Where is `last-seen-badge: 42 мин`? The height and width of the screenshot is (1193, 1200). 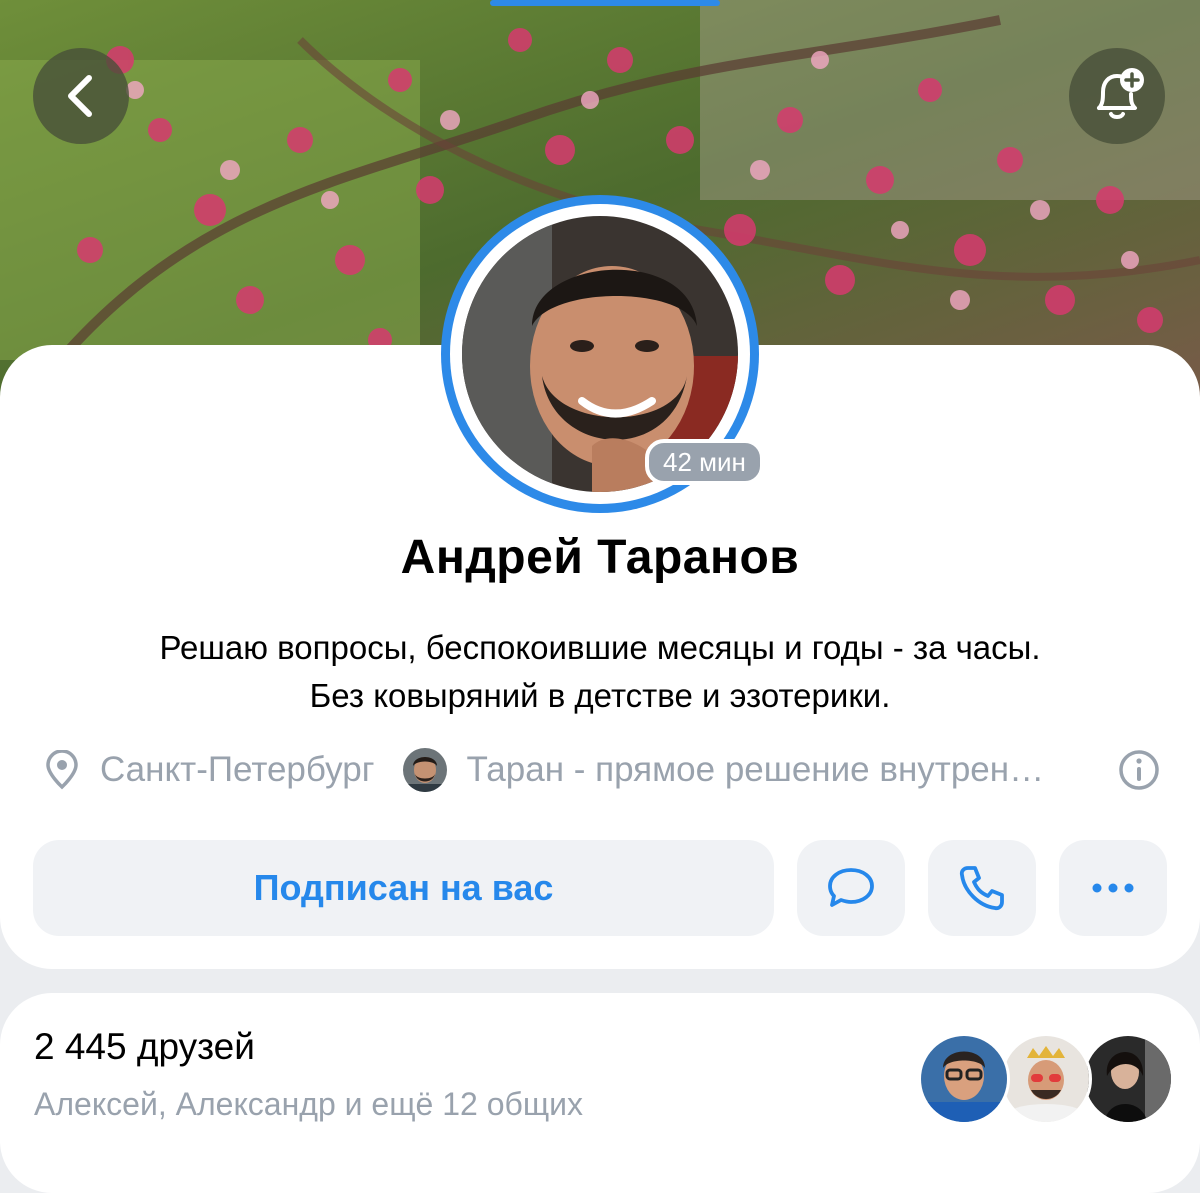 last-seen-badge: 42 мин is located at coordinates (704, 462).